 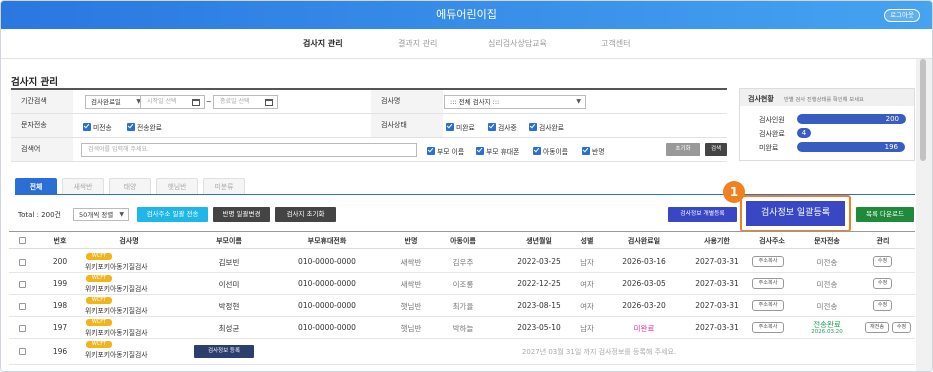 I want to click on period-label: 기간검색, so click(x=42, y=101).